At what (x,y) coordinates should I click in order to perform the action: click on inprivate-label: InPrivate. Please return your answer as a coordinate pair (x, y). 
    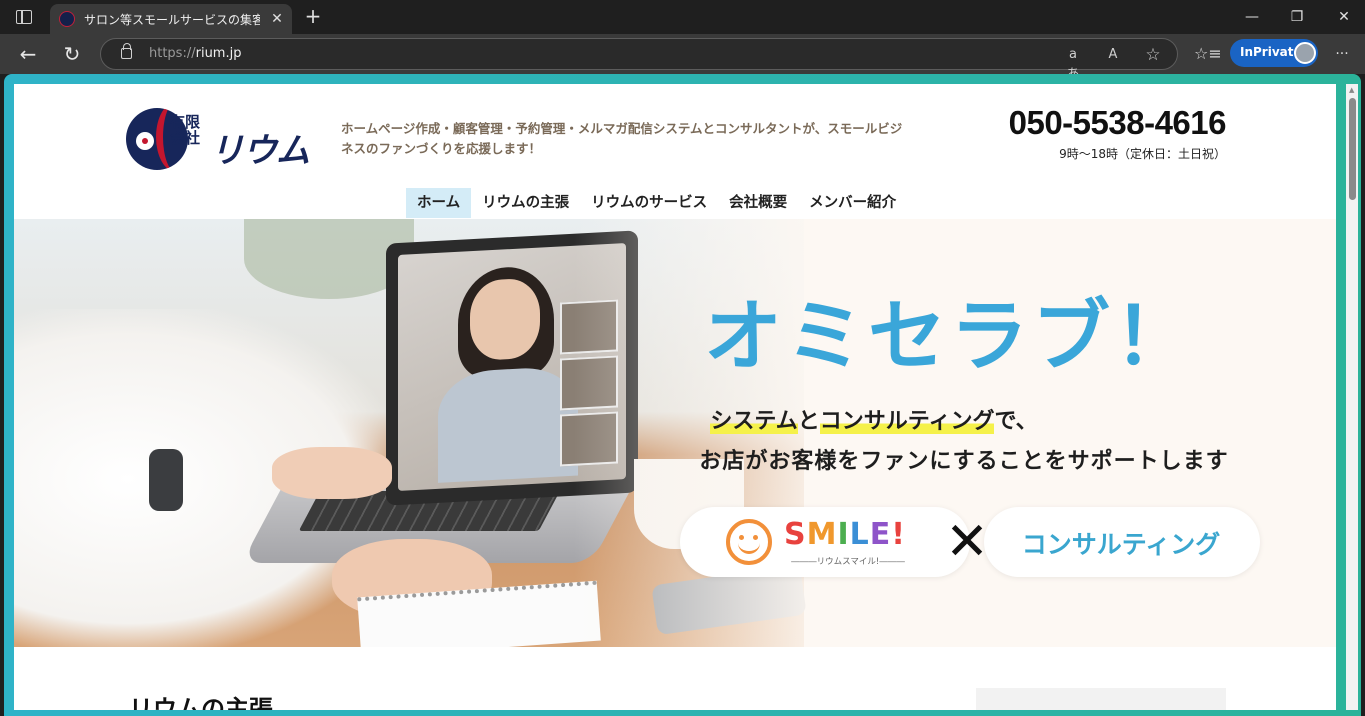
    Looking at the image, I should click on (1271, 52).